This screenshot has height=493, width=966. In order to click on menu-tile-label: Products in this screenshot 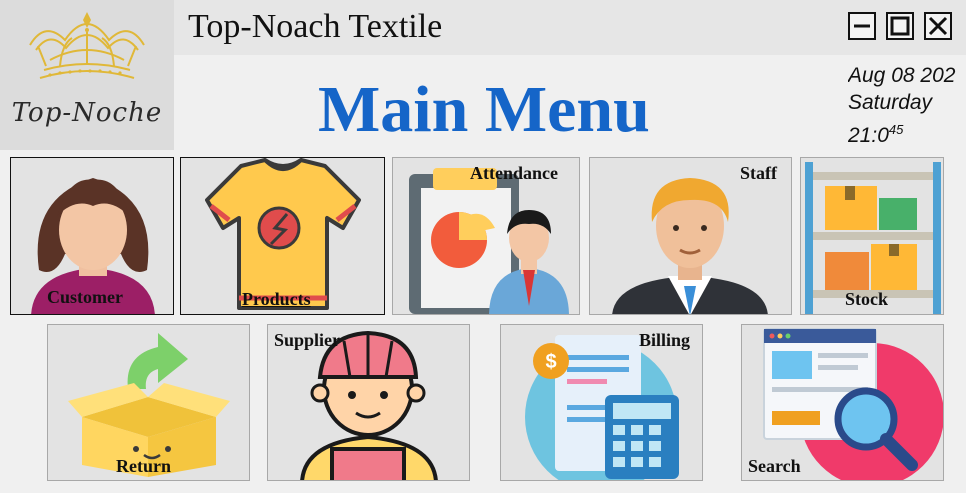, I will do `click(276, 299)`.